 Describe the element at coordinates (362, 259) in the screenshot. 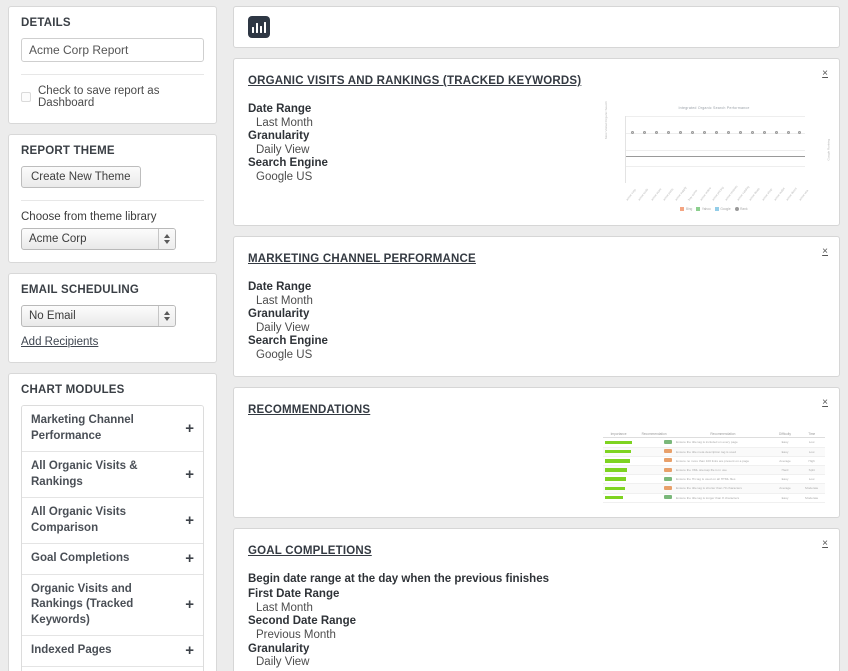

I see `card-title: MARKETING CHANNEL PERFORMANCE` at that location.